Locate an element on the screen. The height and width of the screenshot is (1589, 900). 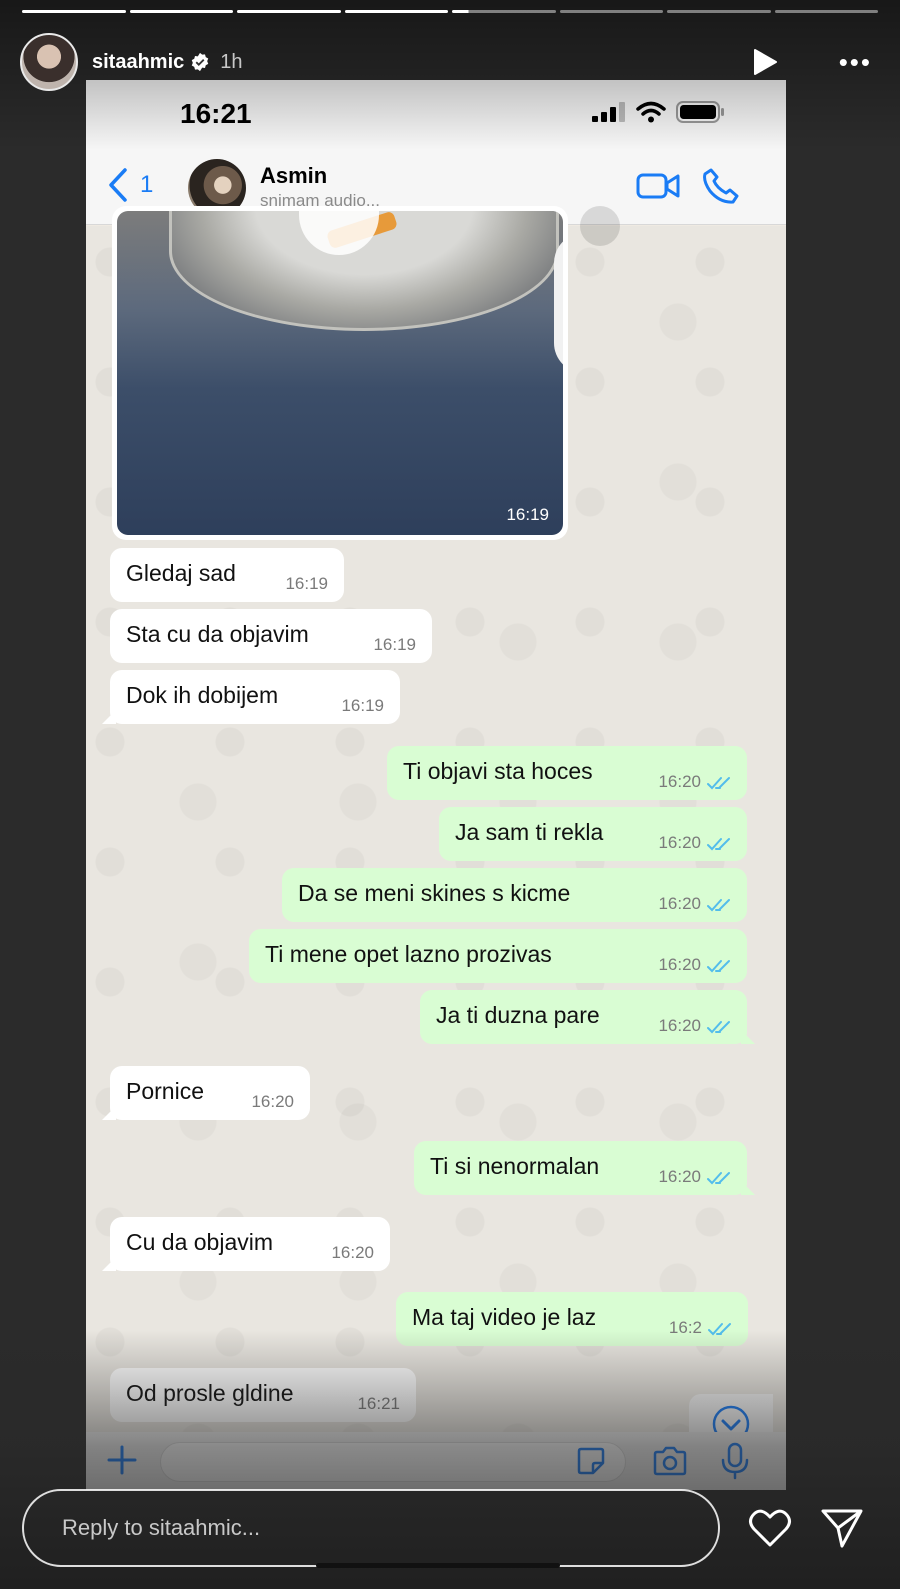
message-text: Ti si nenormalan is located at coordinates (515, 1165).